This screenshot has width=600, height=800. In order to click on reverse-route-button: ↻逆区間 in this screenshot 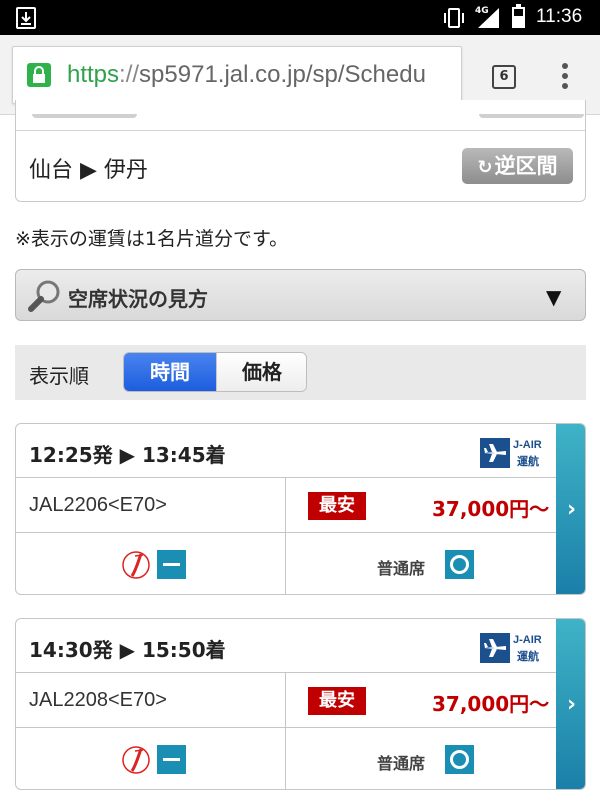, I will do `click(517, 166)`.